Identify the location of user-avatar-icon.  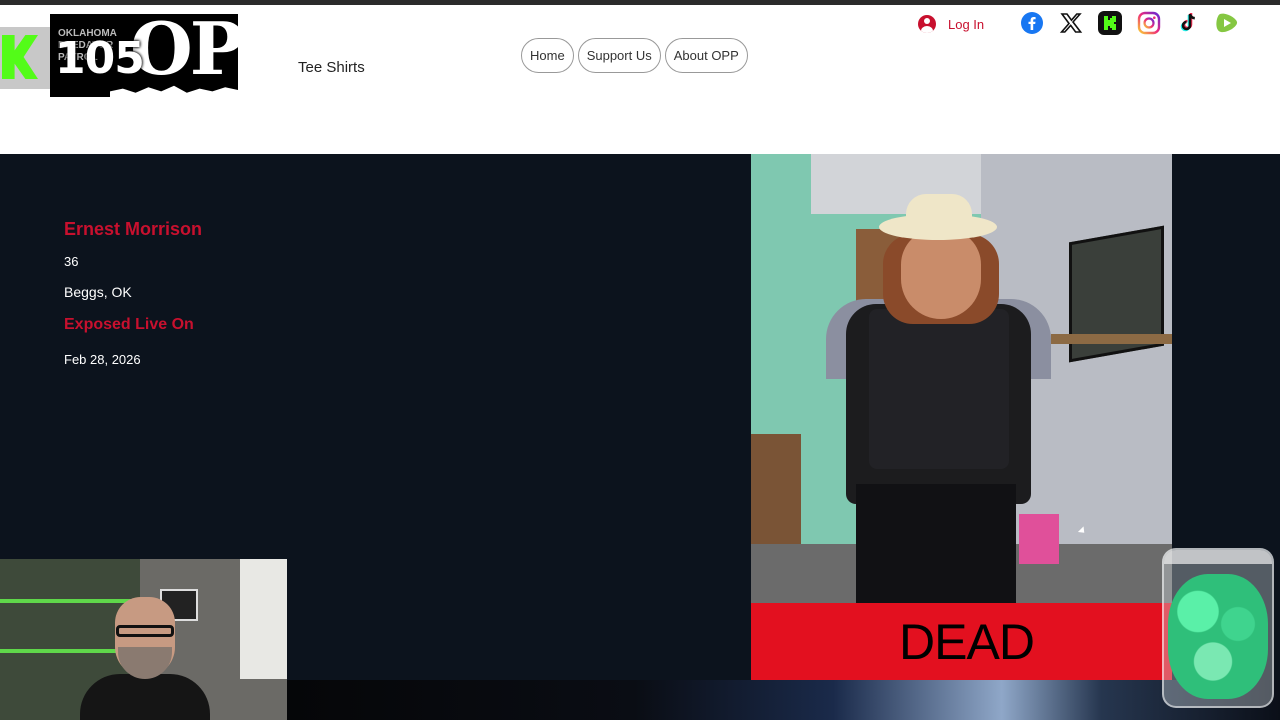
(927, 24).